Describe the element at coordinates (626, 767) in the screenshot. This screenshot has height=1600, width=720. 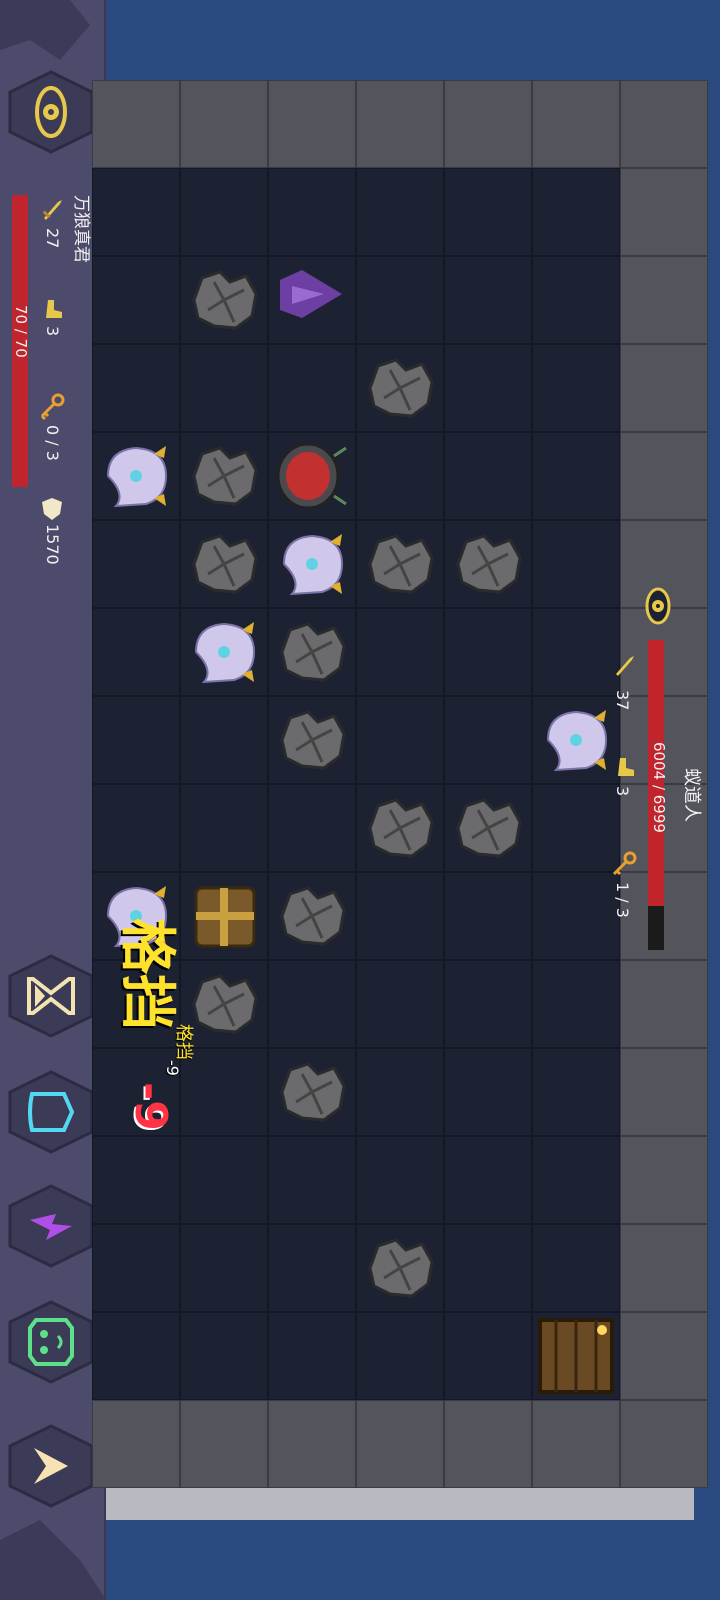
I see `enemy-boot-icon` at that location.